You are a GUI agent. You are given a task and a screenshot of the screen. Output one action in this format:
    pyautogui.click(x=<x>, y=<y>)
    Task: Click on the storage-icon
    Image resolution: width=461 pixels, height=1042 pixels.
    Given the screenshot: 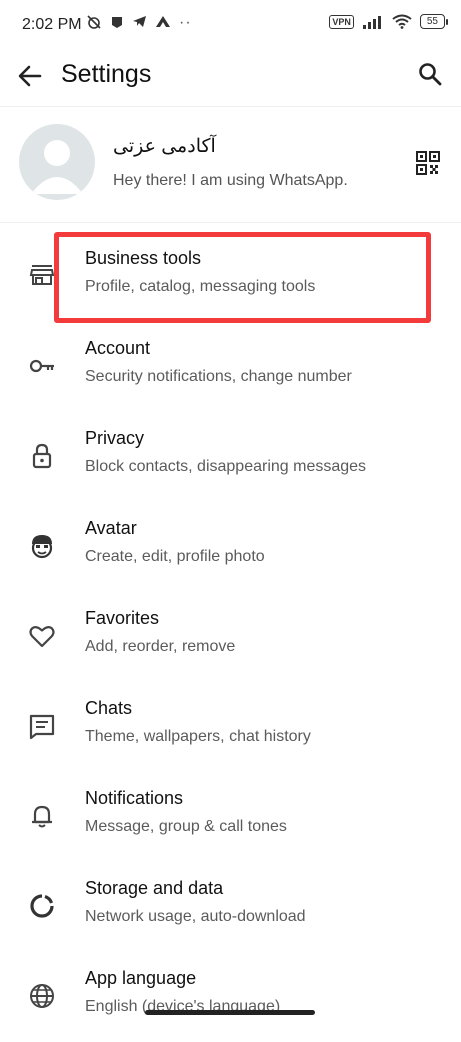 What is the action you would take?
    pyautogui.click(x=42, y=906)
    